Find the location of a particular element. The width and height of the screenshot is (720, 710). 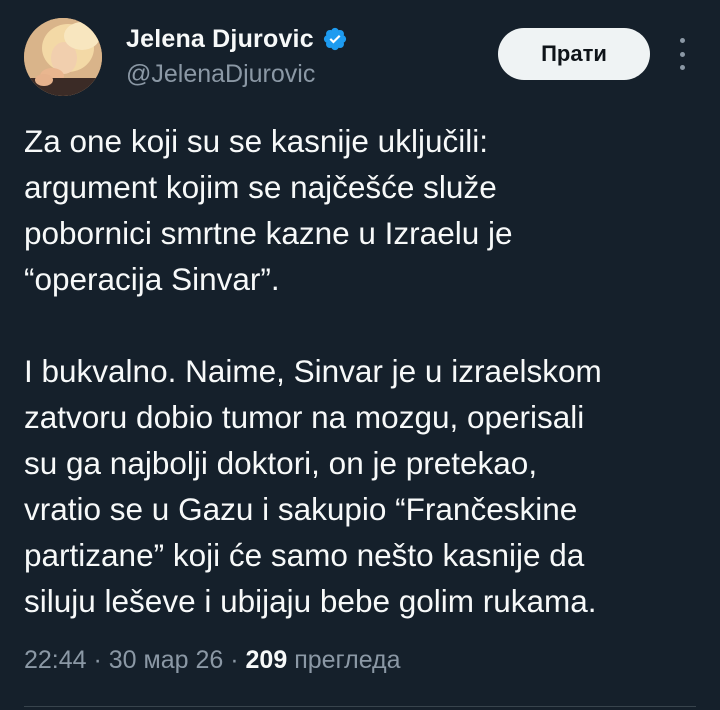

views-label: прегледа is located at coordinates (347, 660).